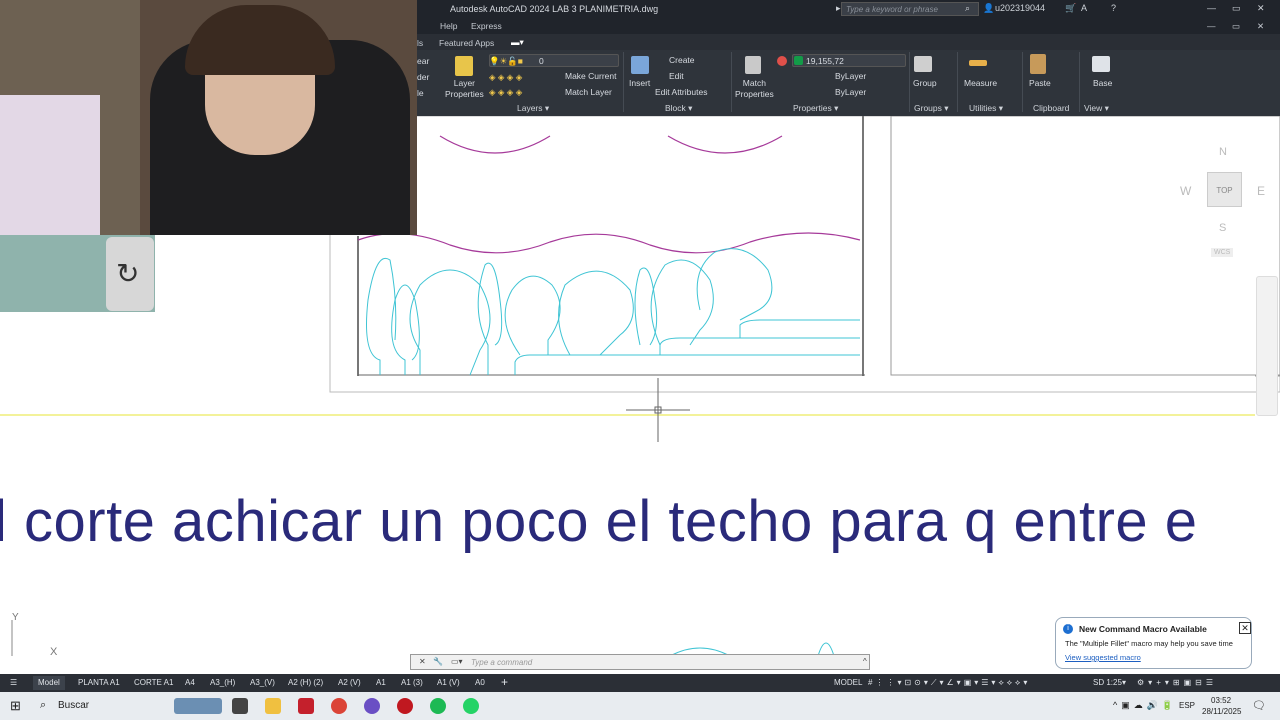  Describe the element at coordinates (423, 61) in the screenshot. I see `ribbon-cut-1: ear` at that location.